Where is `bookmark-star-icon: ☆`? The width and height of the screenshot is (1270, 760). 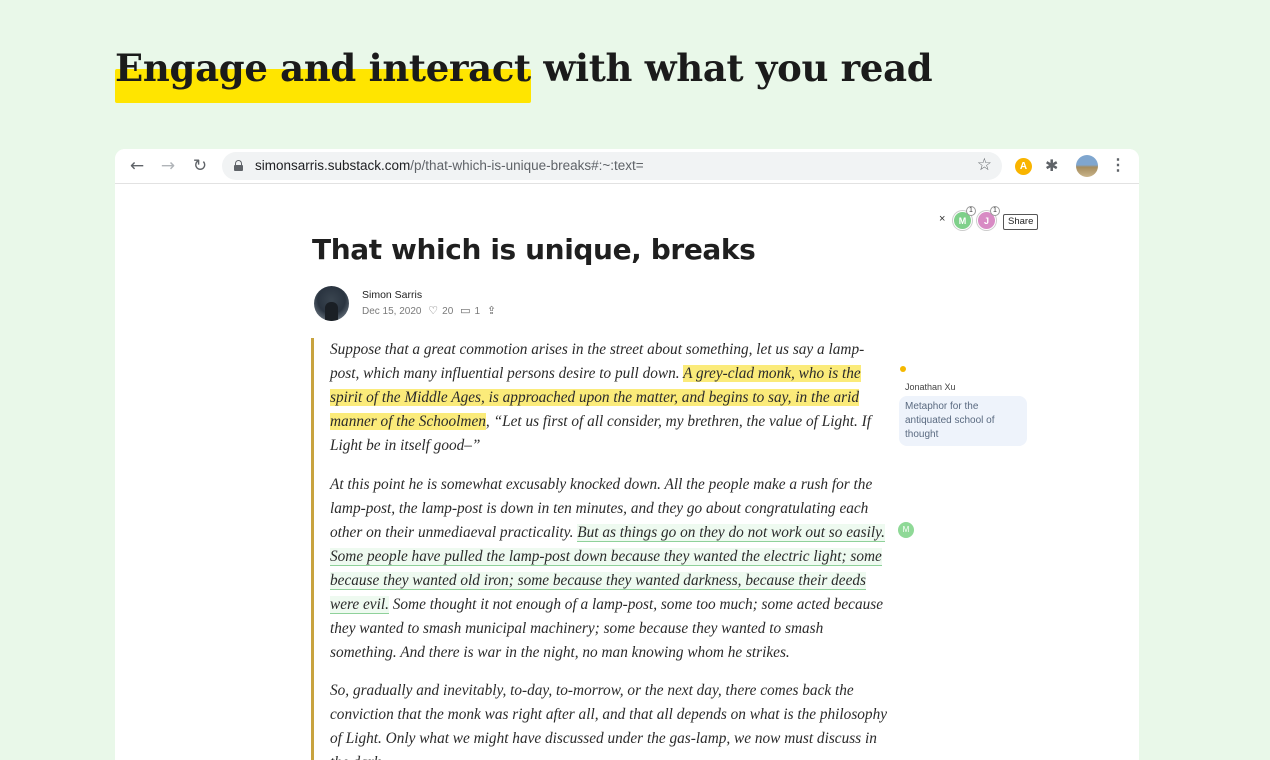 bookmark-star-icon: ☆ is located at coordinates (984, 165).